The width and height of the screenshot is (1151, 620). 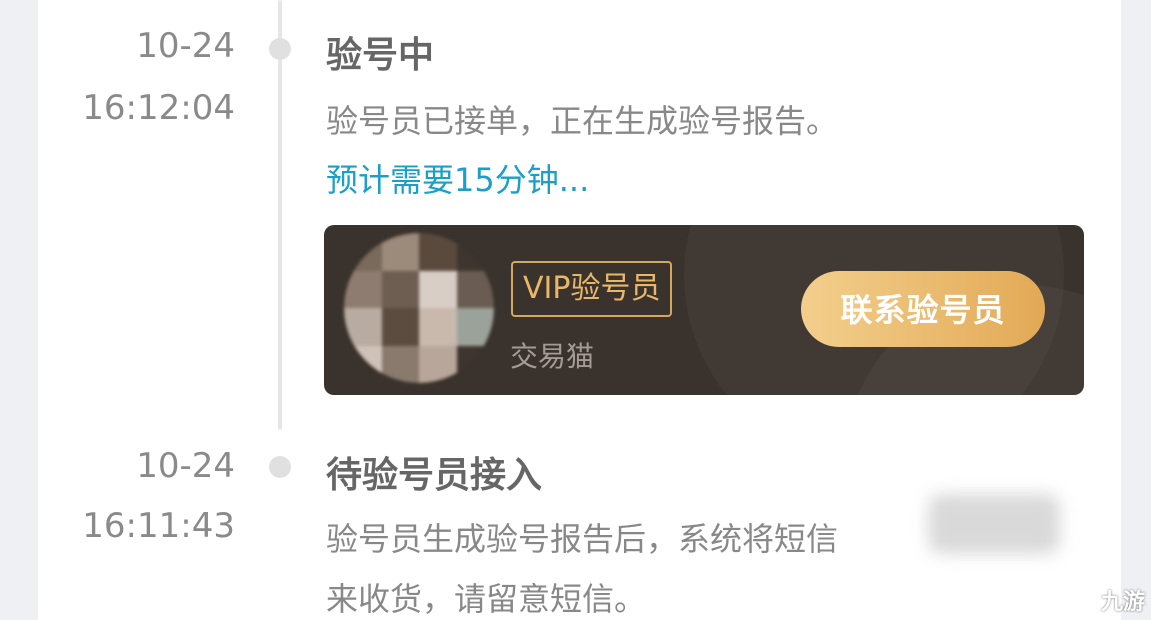 What do you see at coordinates (280, 215) in the screenshot?
I see `timeline-line` at bounding box center [280, 215].